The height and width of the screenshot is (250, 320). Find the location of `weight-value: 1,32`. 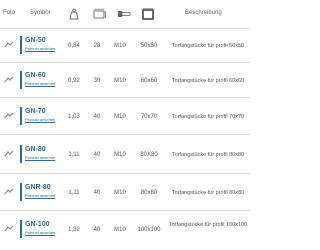

weight-value: 1,32 is located at coordinates (74, 230).